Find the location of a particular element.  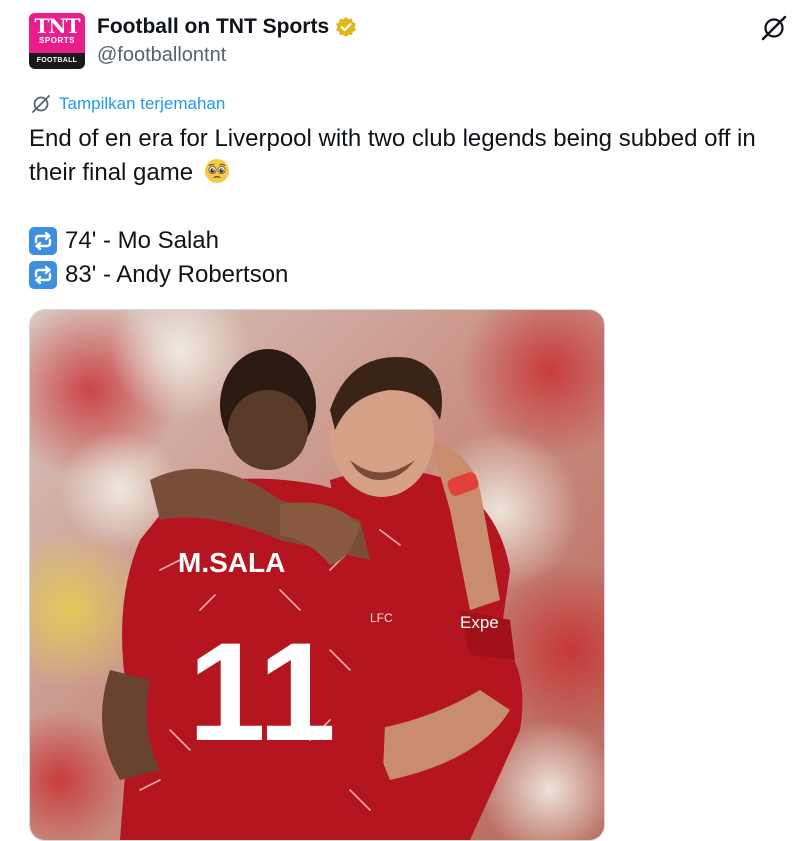

shirt-crest-text: LFC is located at coordinates (381, 618).